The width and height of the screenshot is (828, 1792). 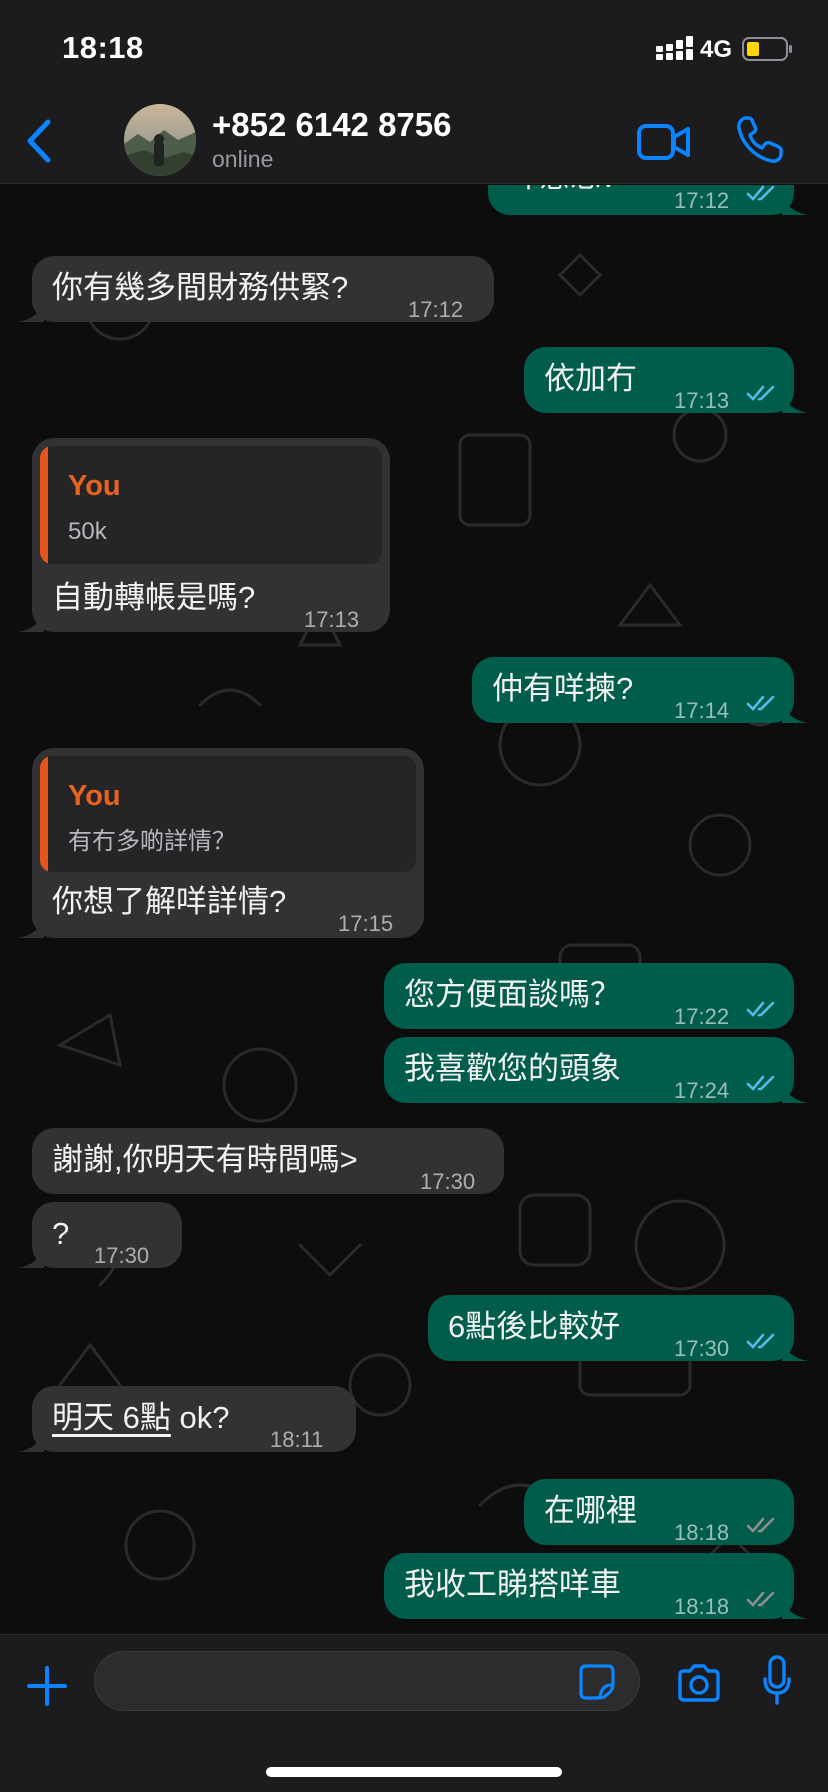 I want to click on status-time: 18:18, so click(x=103, y=47).